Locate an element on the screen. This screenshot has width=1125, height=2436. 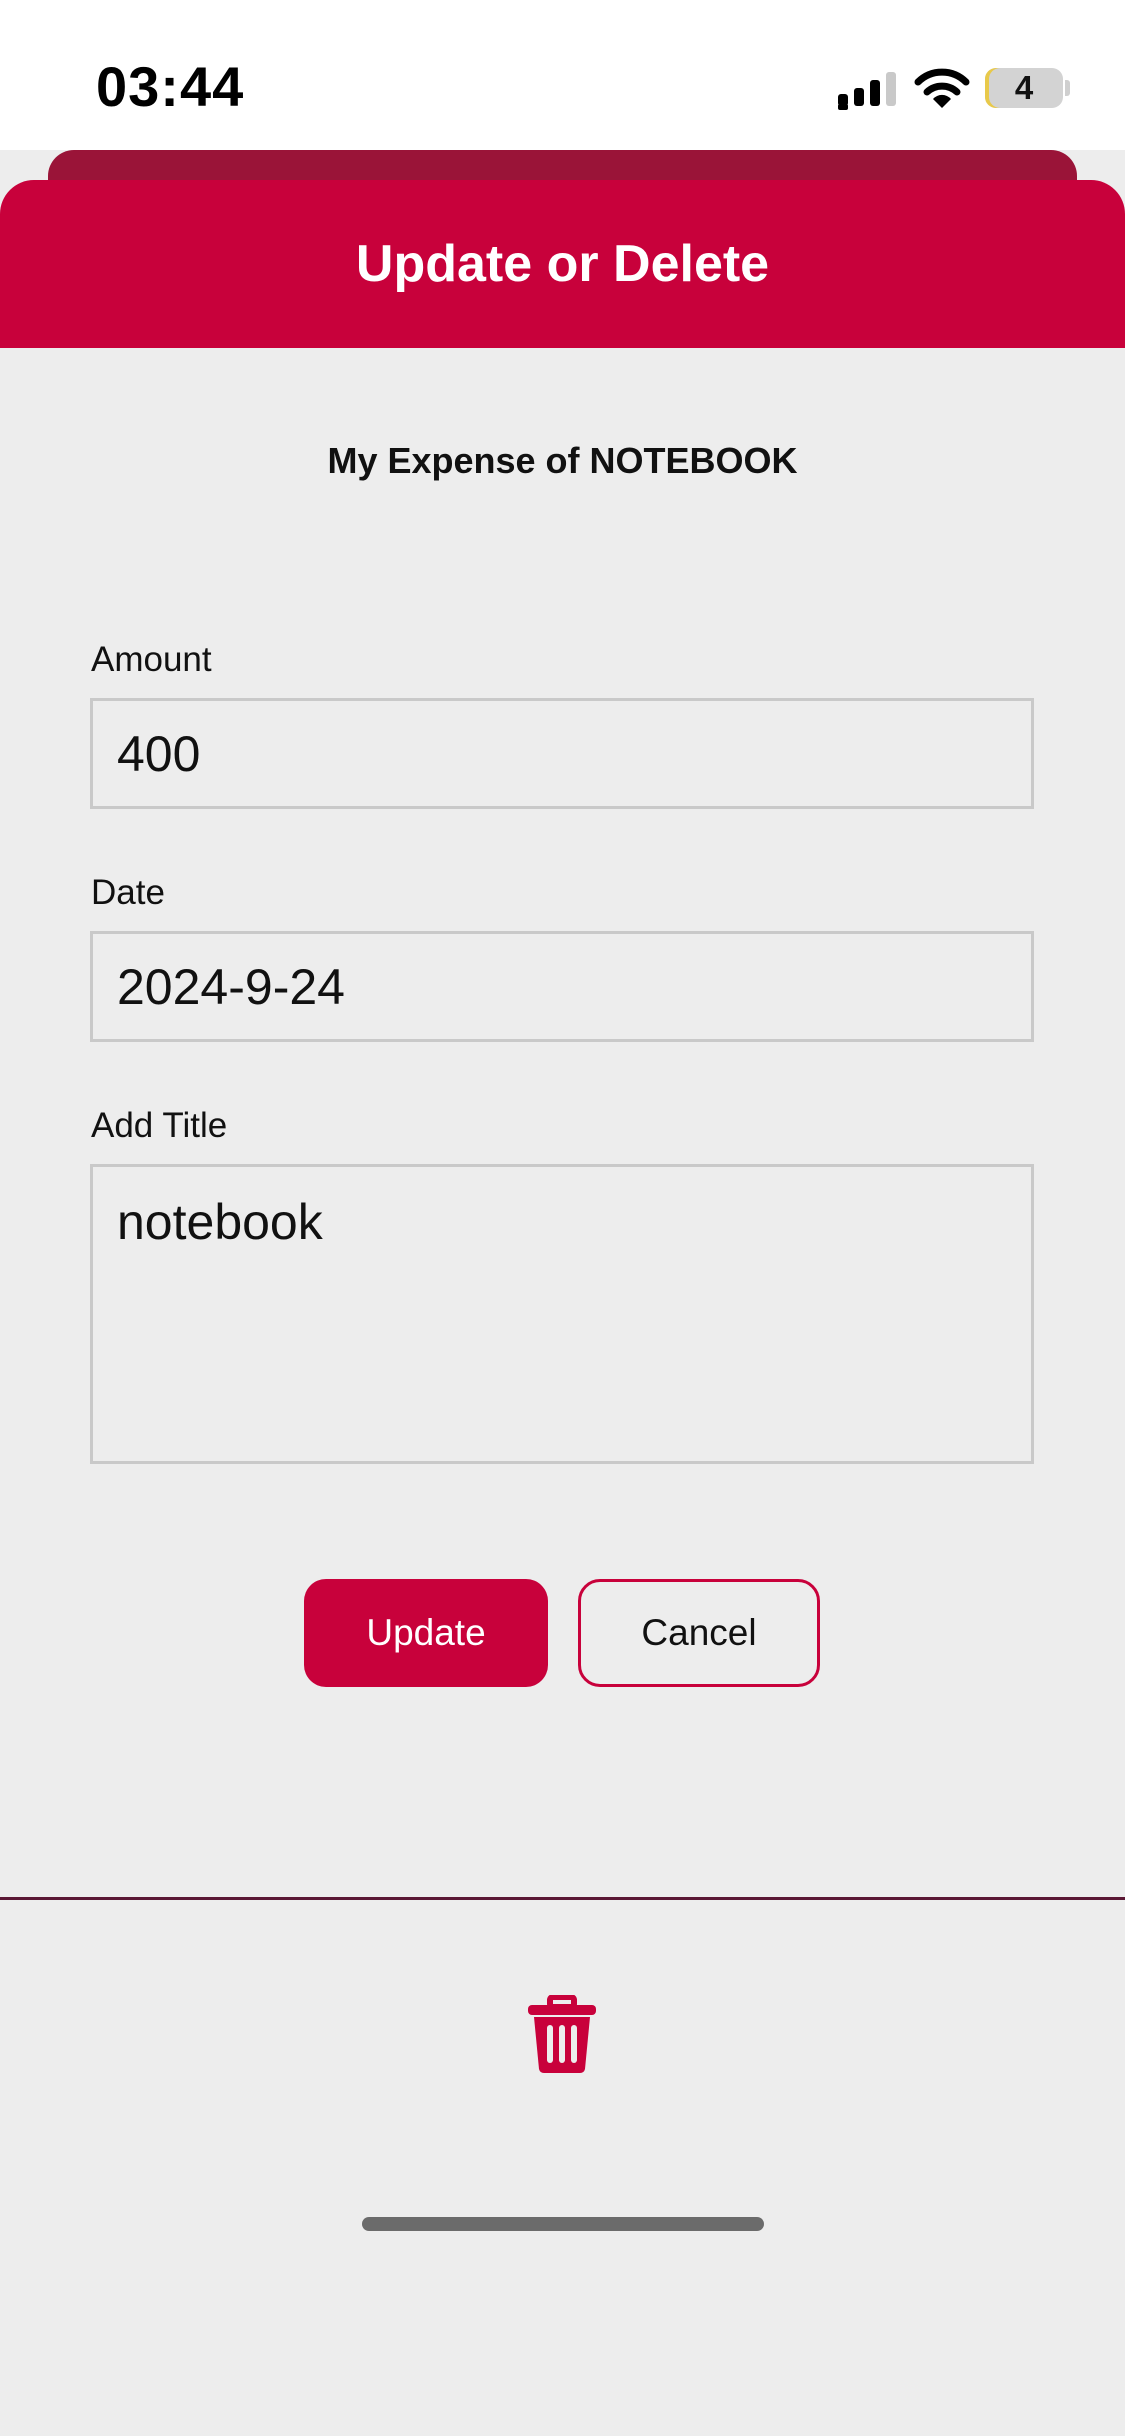
status-time: 03:44 is located at coordinates (170, 86).